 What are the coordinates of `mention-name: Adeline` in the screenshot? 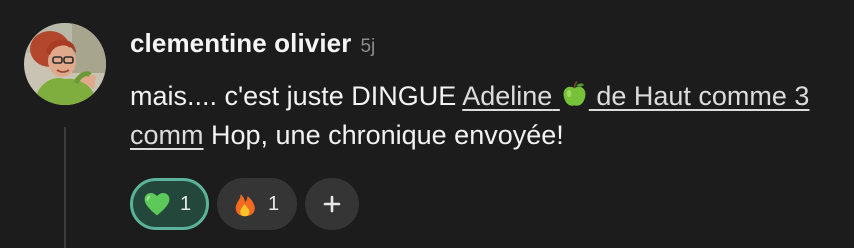 It's located at (507, 96).